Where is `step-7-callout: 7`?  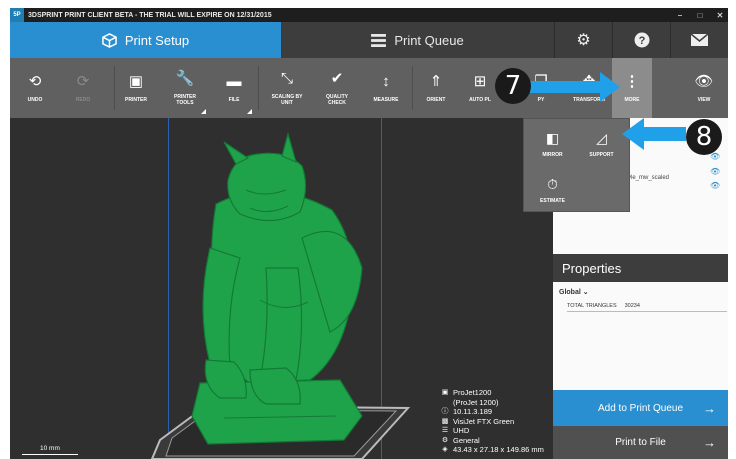 step-7-callout: 7 is located at coordinates (513, 86).